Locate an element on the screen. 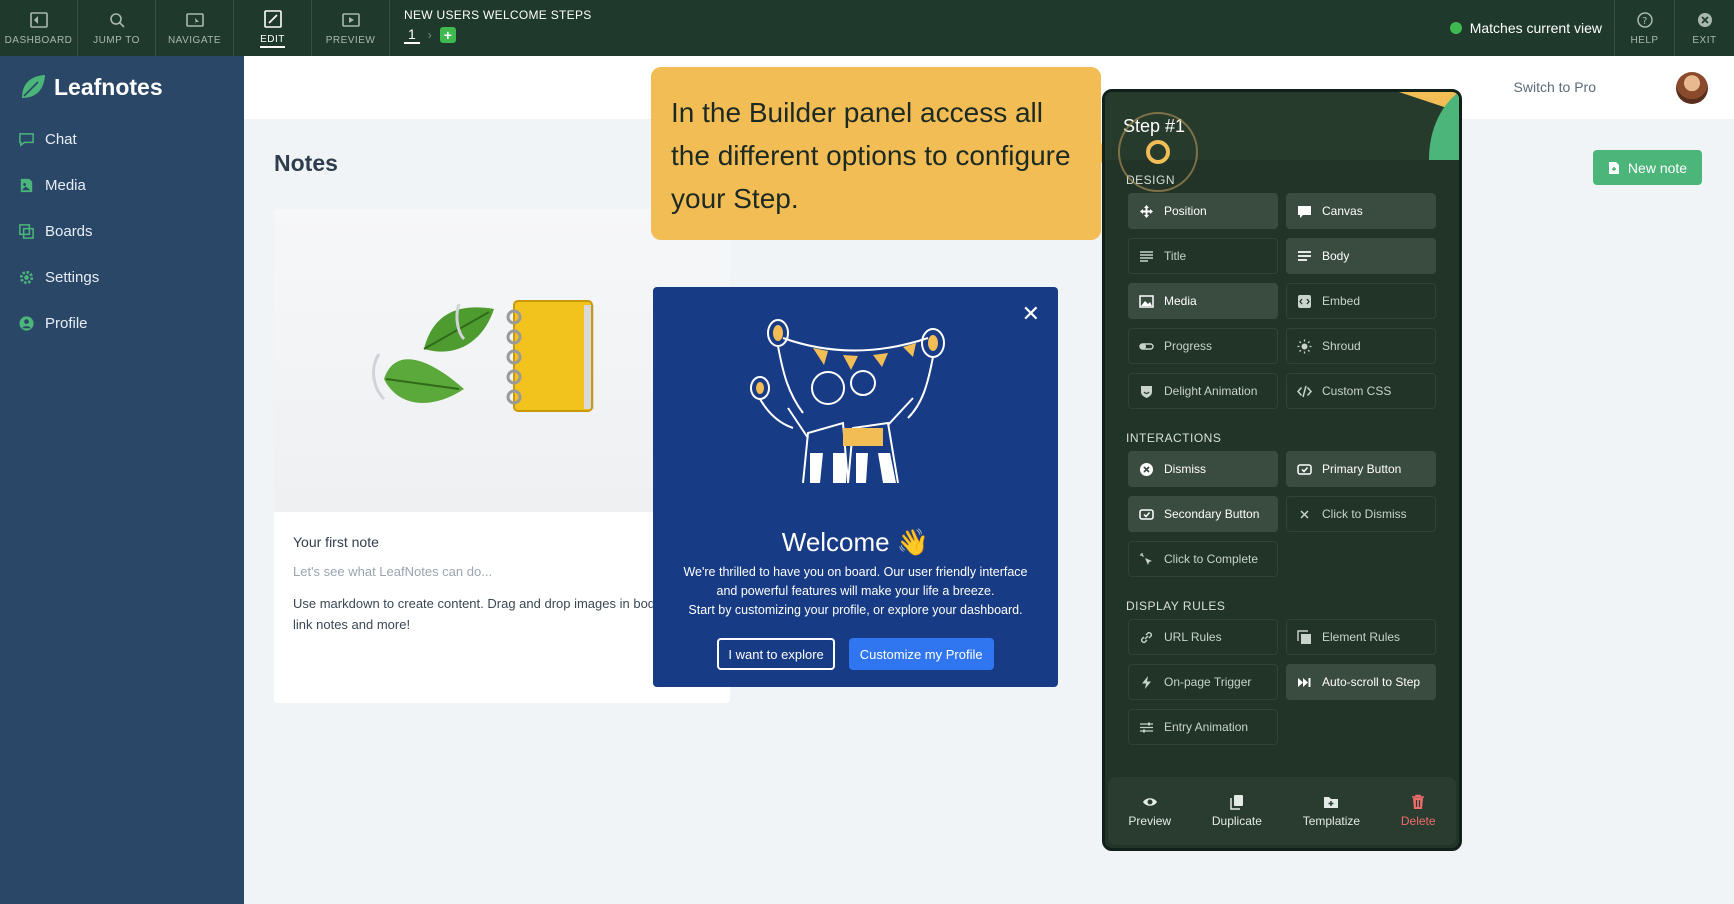 The image size is (1734, 904). option-label: Click to Dismiss is located at coordinates (1364, 514).